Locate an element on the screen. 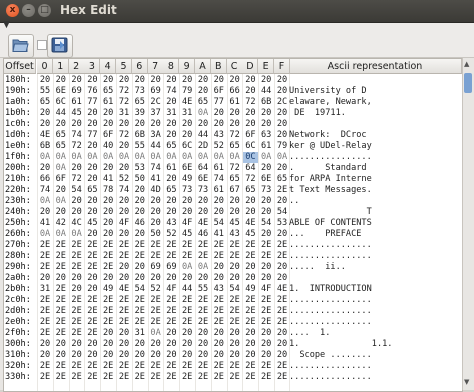 The height and width of the screenshot is (392, 474). ascii-text-cell is located at coordinates (374, 124).